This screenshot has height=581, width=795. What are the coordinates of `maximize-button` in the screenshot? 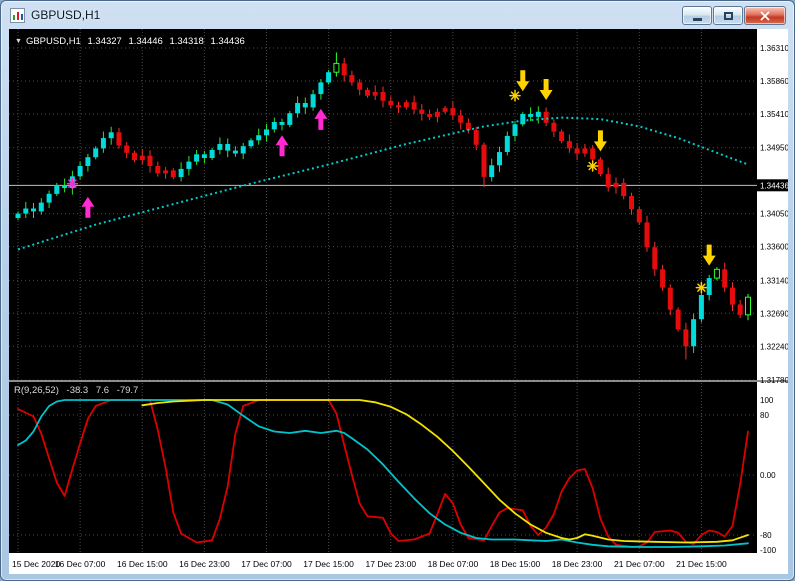 It's located at (728, 15).